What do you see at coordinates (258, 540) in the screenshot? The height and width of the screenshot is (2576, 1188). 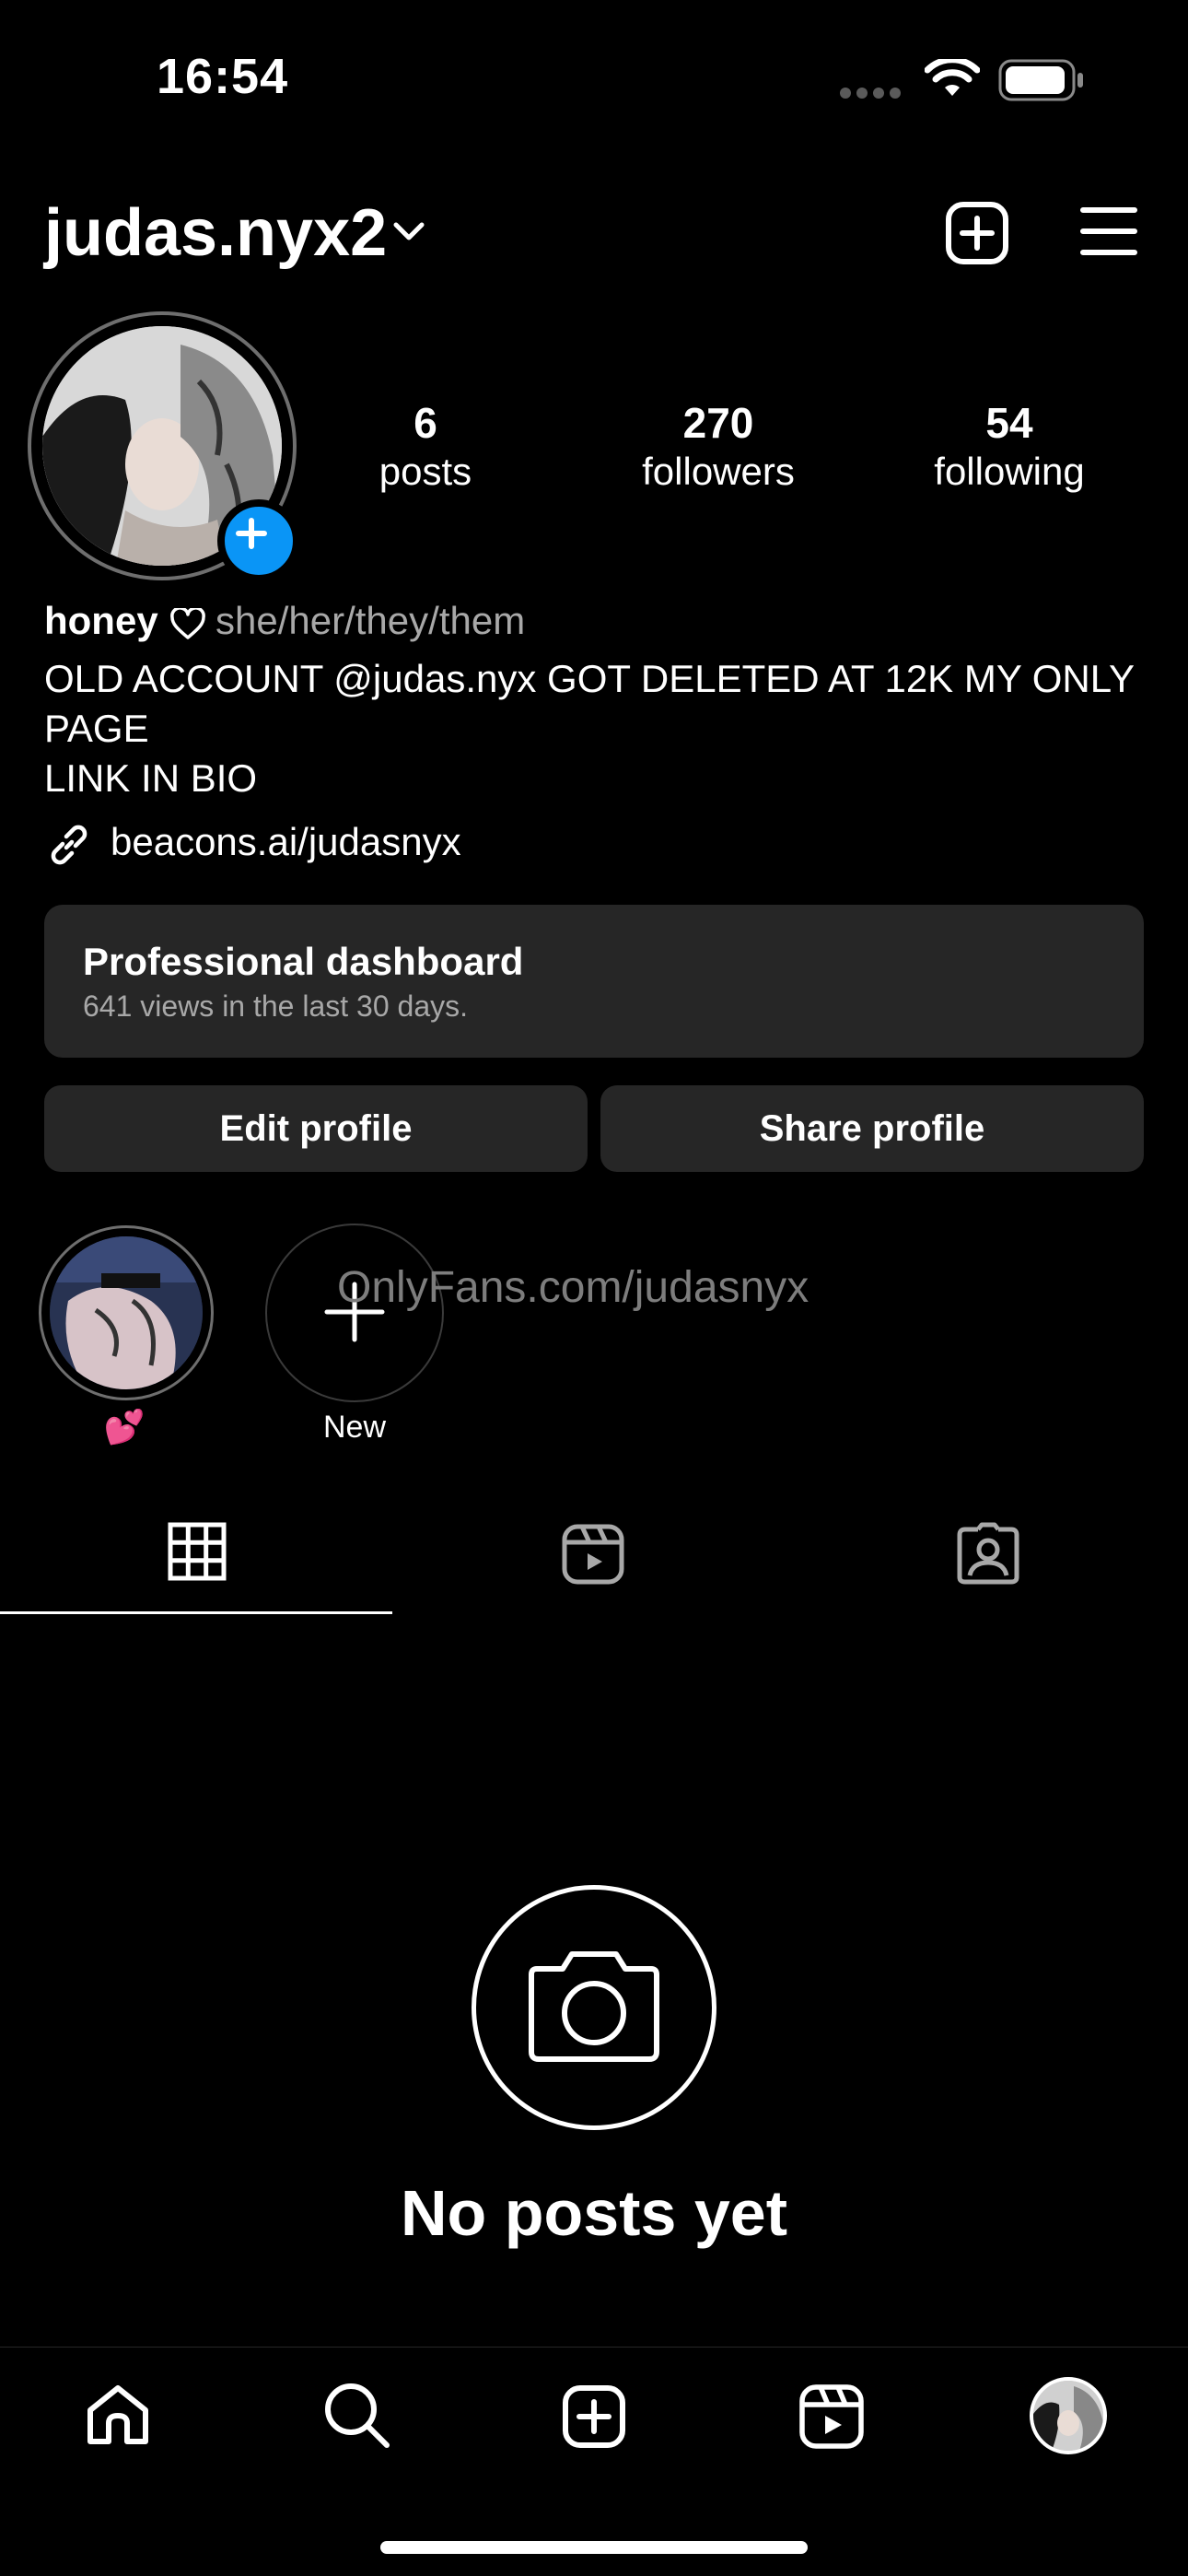 I see `add-story-button` at bounding box center [258, 540].